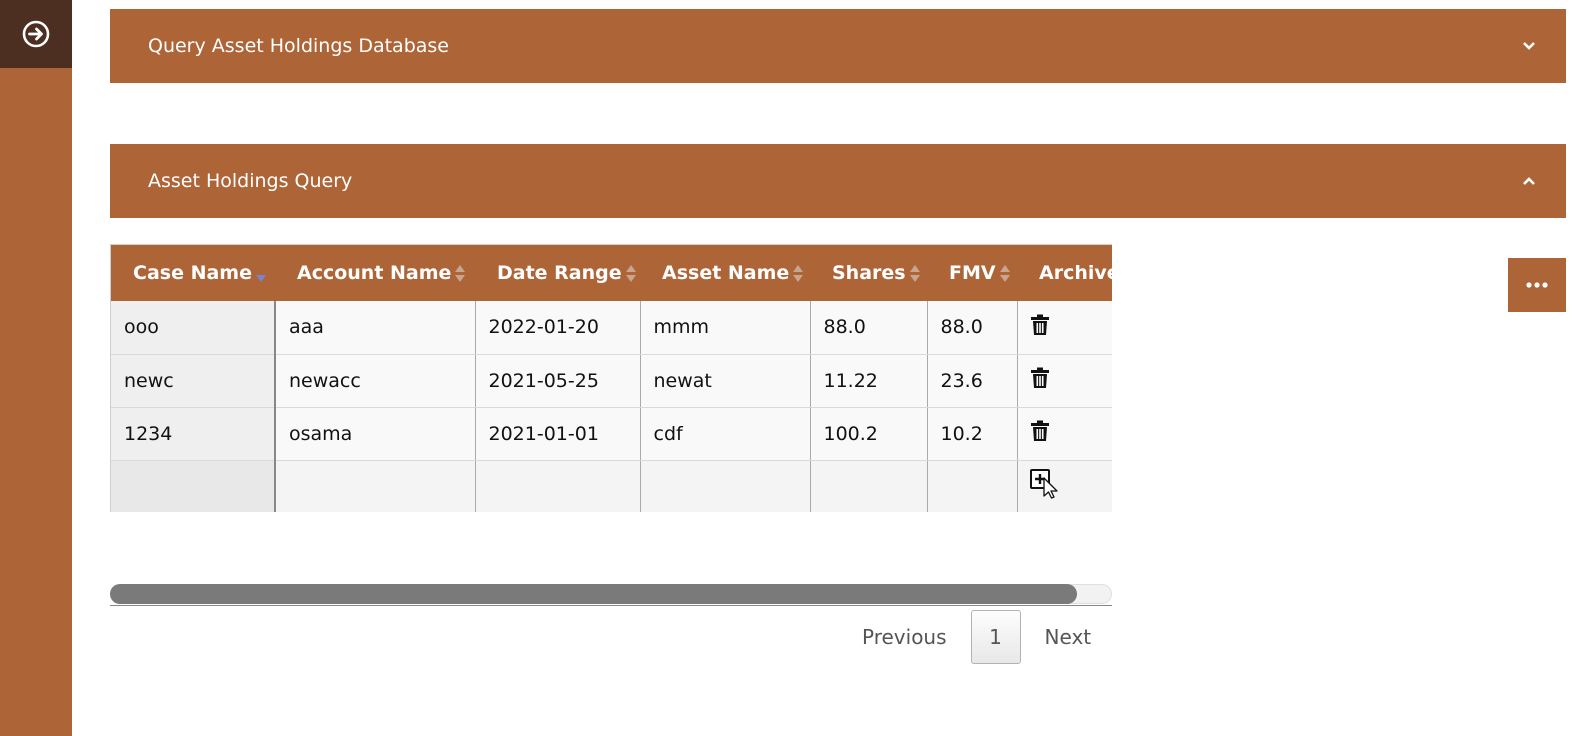  I want to click on add-row-icon, so click(1046, 486).